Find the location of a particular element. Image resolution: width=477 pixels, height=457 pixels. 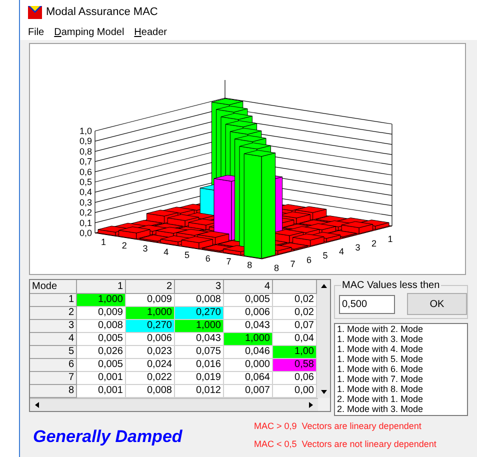

scroll-left-icon is located at coordinates (37, 405).